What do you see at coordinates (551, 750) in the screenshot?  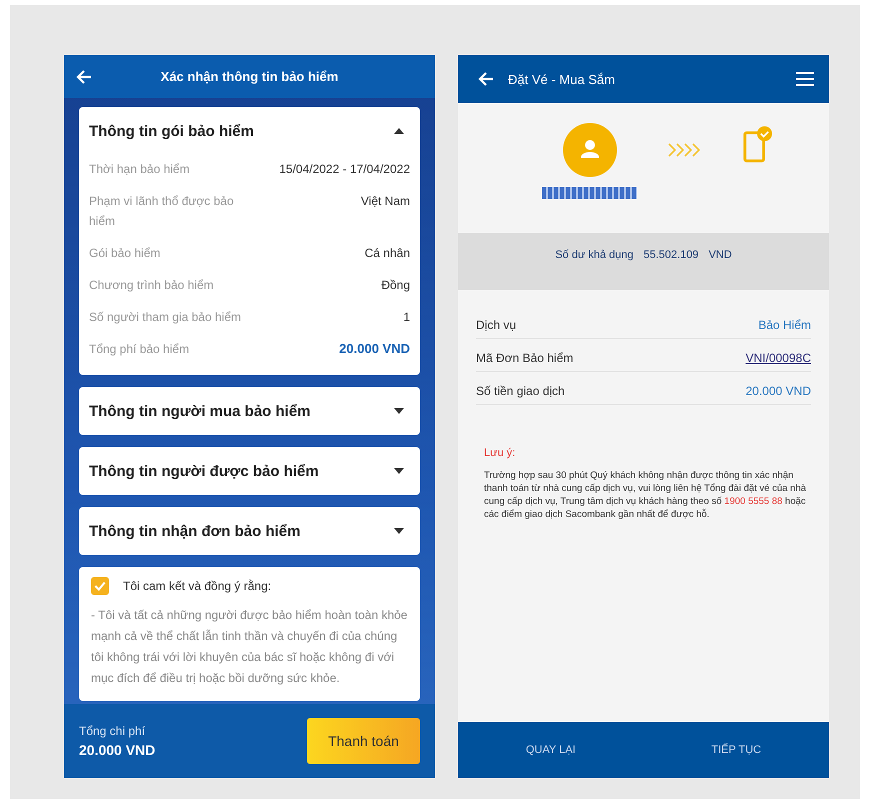 I see `back-button: QUAY LẠI` at bounding box center [551, 750].